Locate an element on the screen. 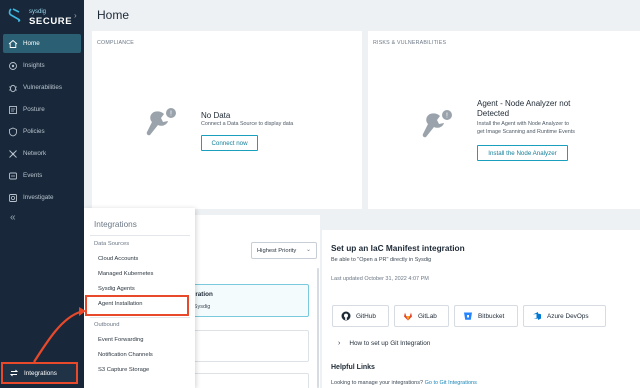  sidebar-item-vulnerabilities: Vulnerabilities is located at coordinates (42, 87).